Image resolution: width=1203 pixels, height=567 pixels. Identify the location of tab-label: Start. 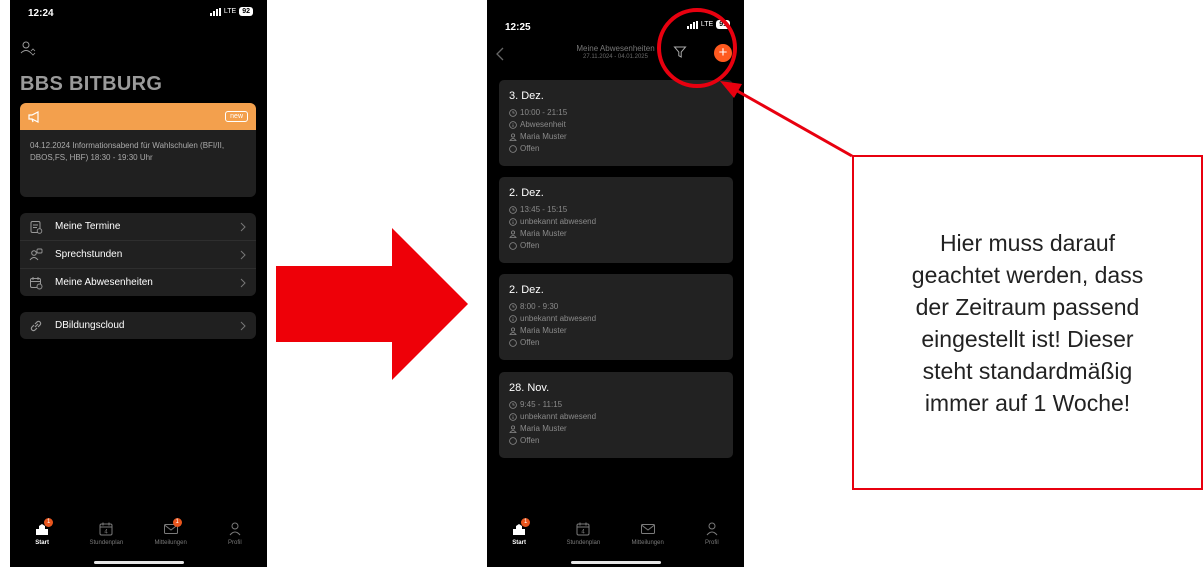
(519, 543).